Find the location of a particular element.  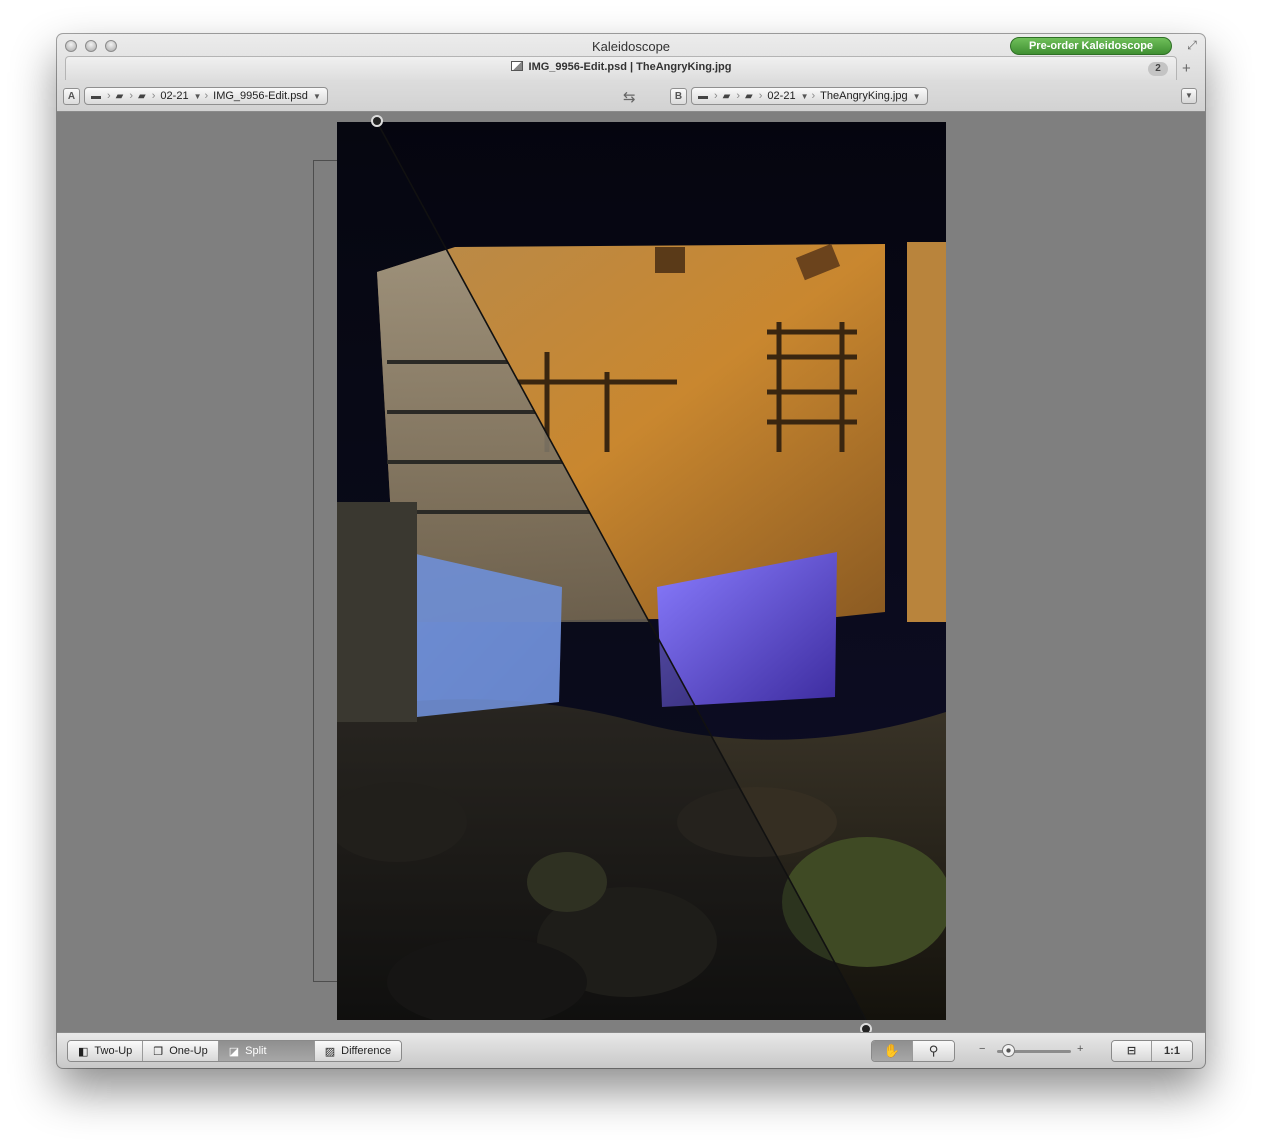

split-icon: ◪ is located at coordinates (234, 1051).